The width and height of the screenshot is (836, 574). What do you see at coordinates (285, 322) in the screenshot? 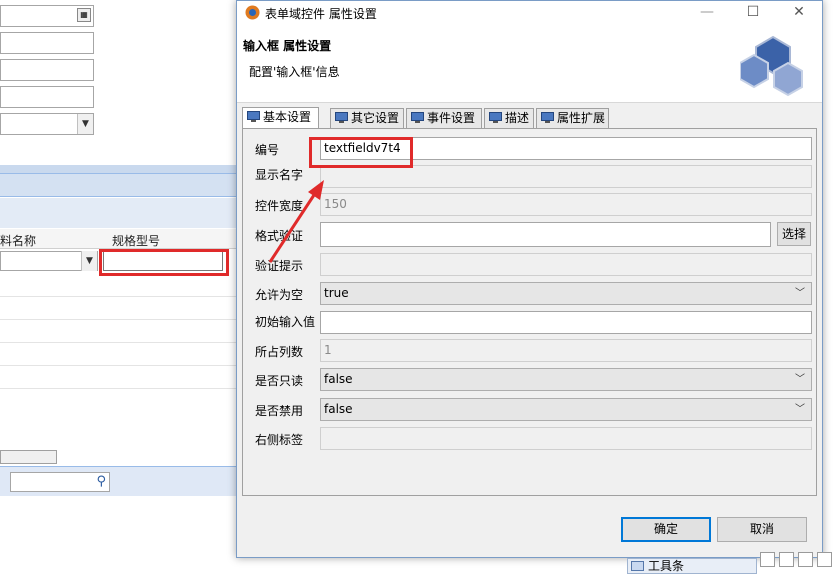
I see `initial-value-label: 初始输入值` at bounding box center [285, 322].